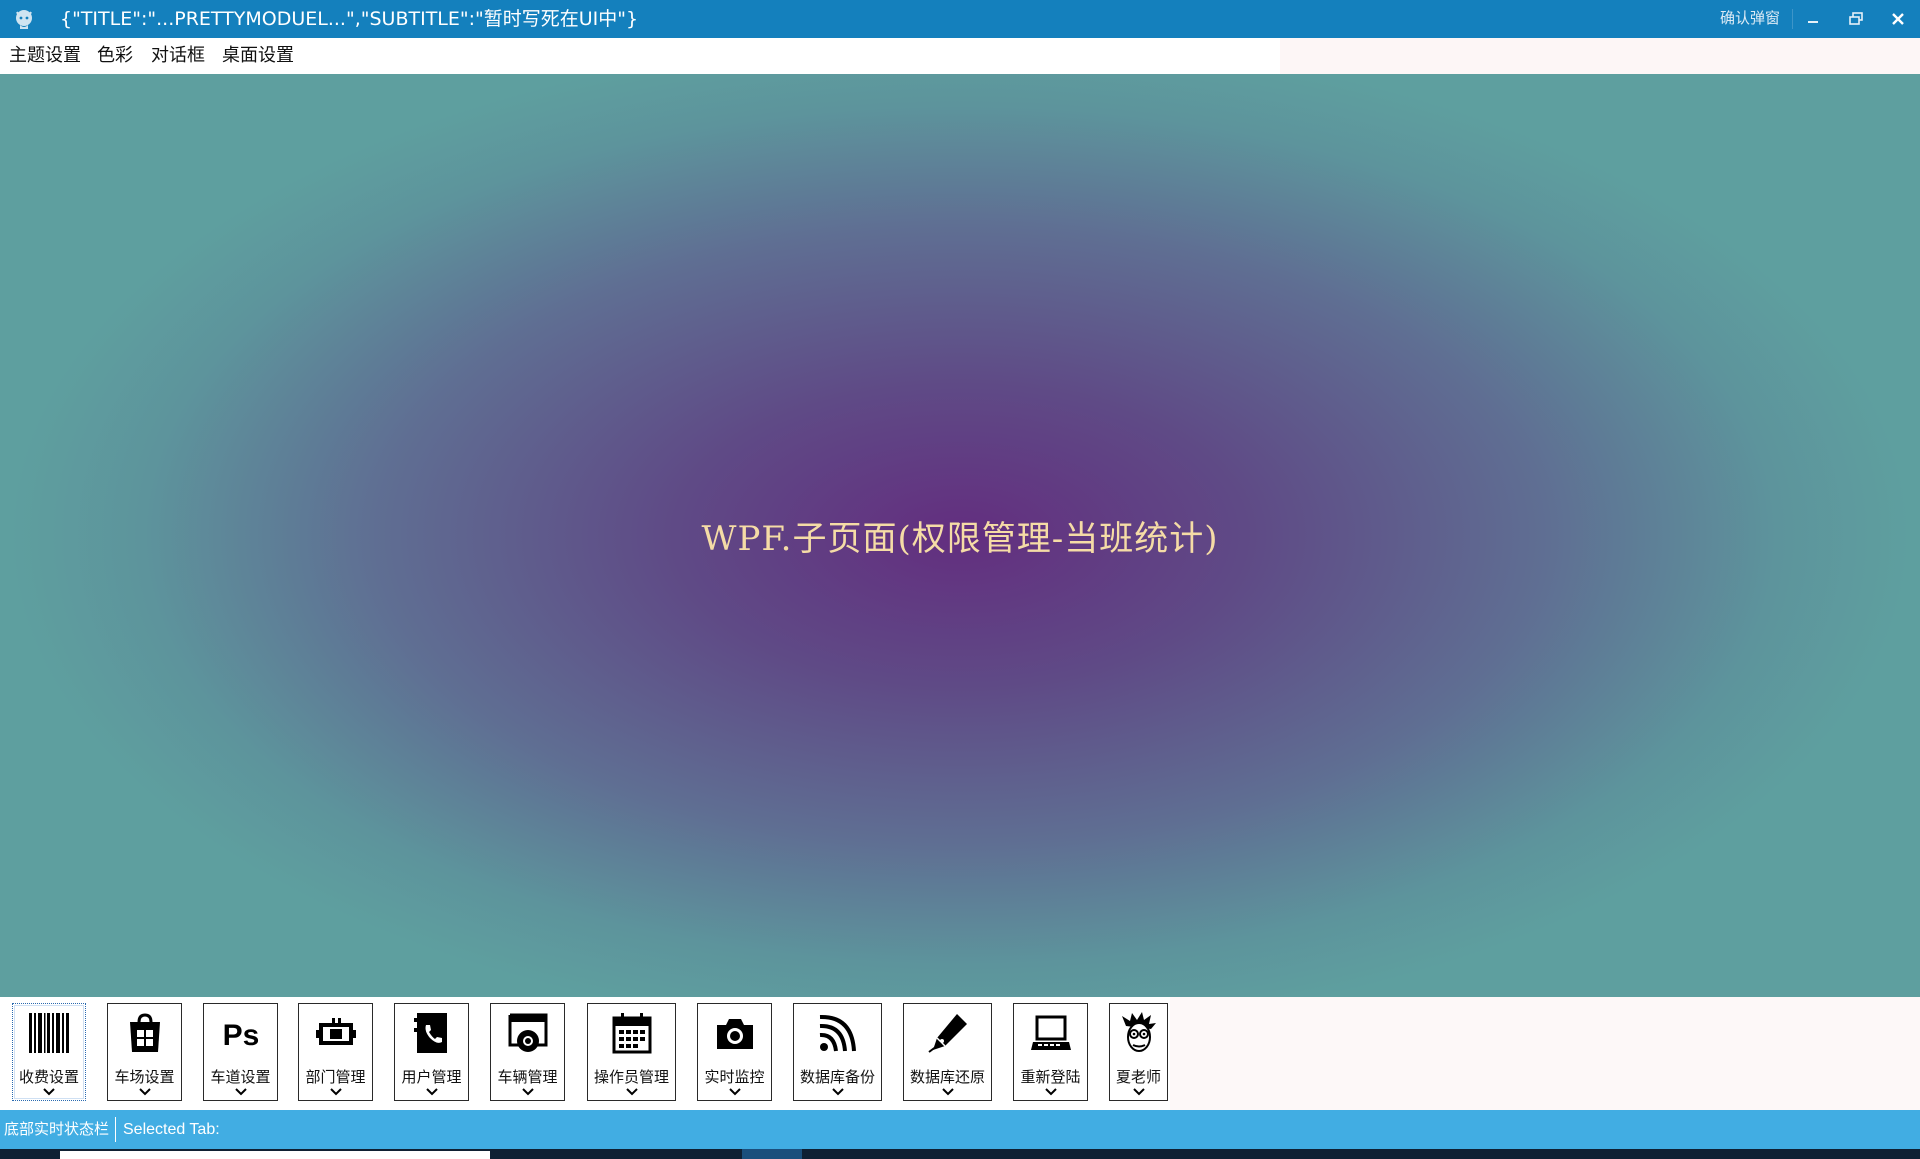 This screenshot has height=1159, width=1920. I want to click on tool-relogin: 重新登陆, so click(1050, 1052).